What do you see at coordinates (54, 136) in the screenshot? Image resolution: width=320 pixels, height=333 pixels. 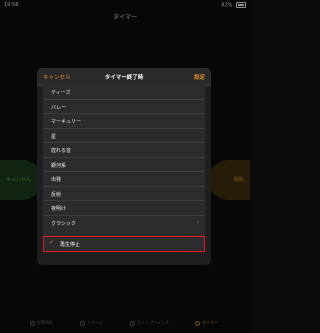 I see `sound-item-label: 星` at bounding box center [54, 136].